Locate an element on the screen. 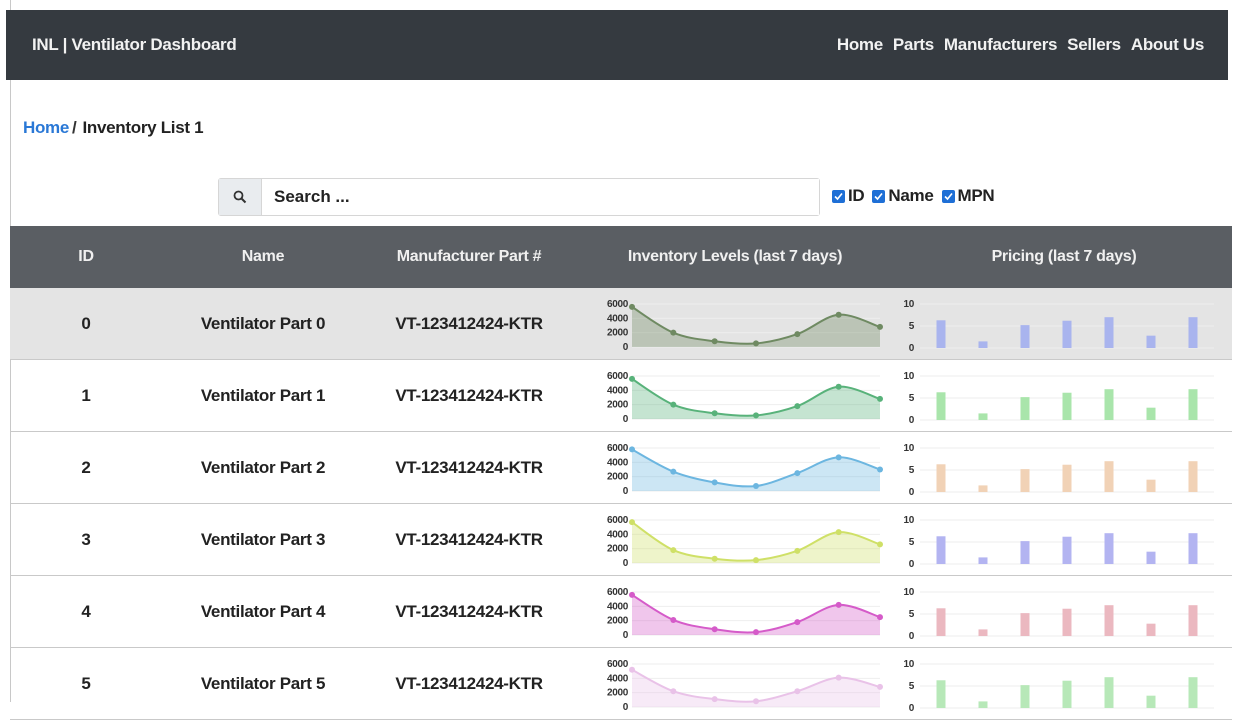 The height and width of the screenshot is (720, 1243). nav-link-home: Home is located at coordinates (860, 45).